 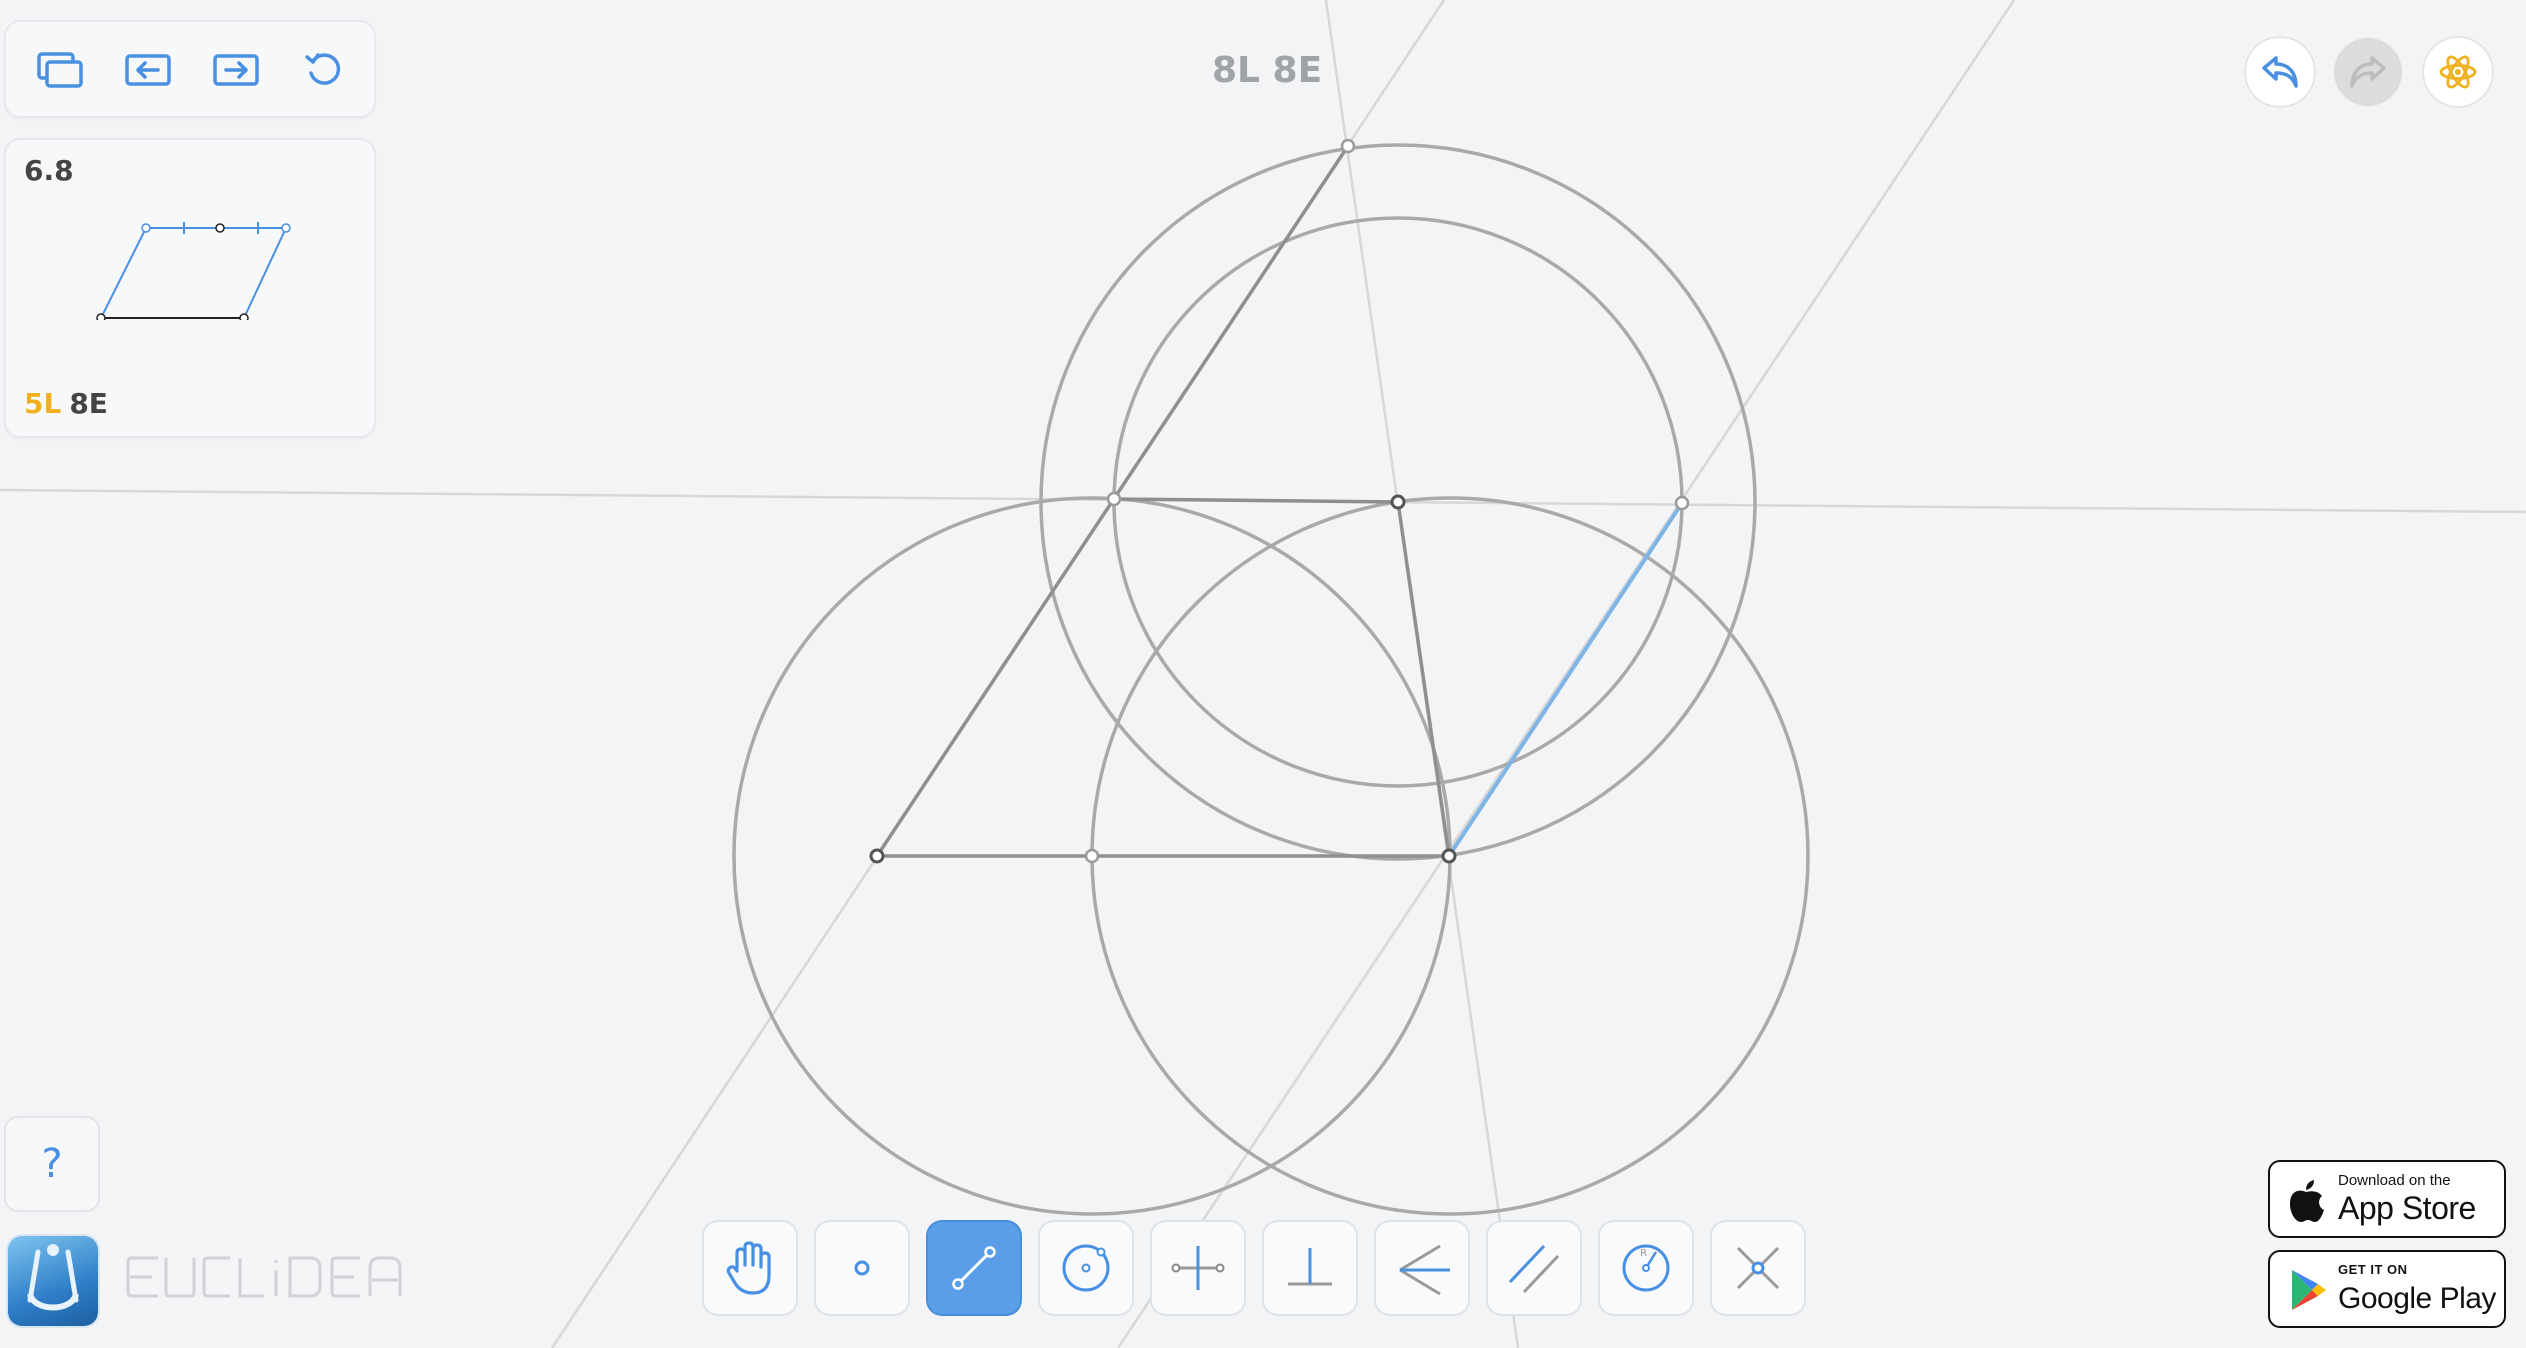 I want to click on perpendicular-icon, so click(x=1310, y=1267).